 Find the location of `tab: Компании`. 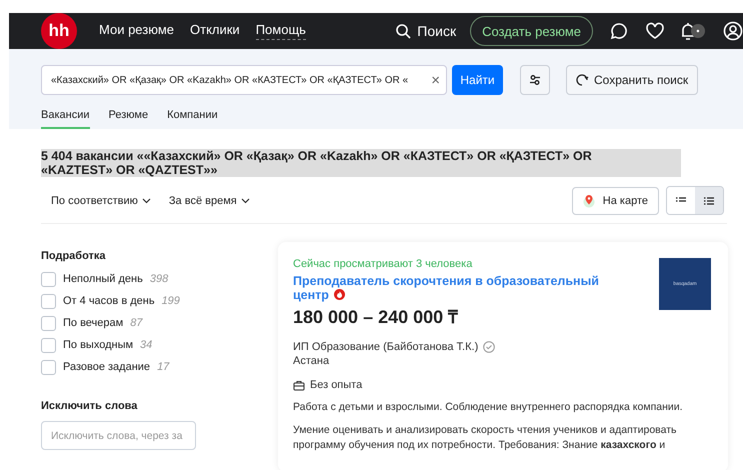

tab: Компании is located at coordinates (192, 119).